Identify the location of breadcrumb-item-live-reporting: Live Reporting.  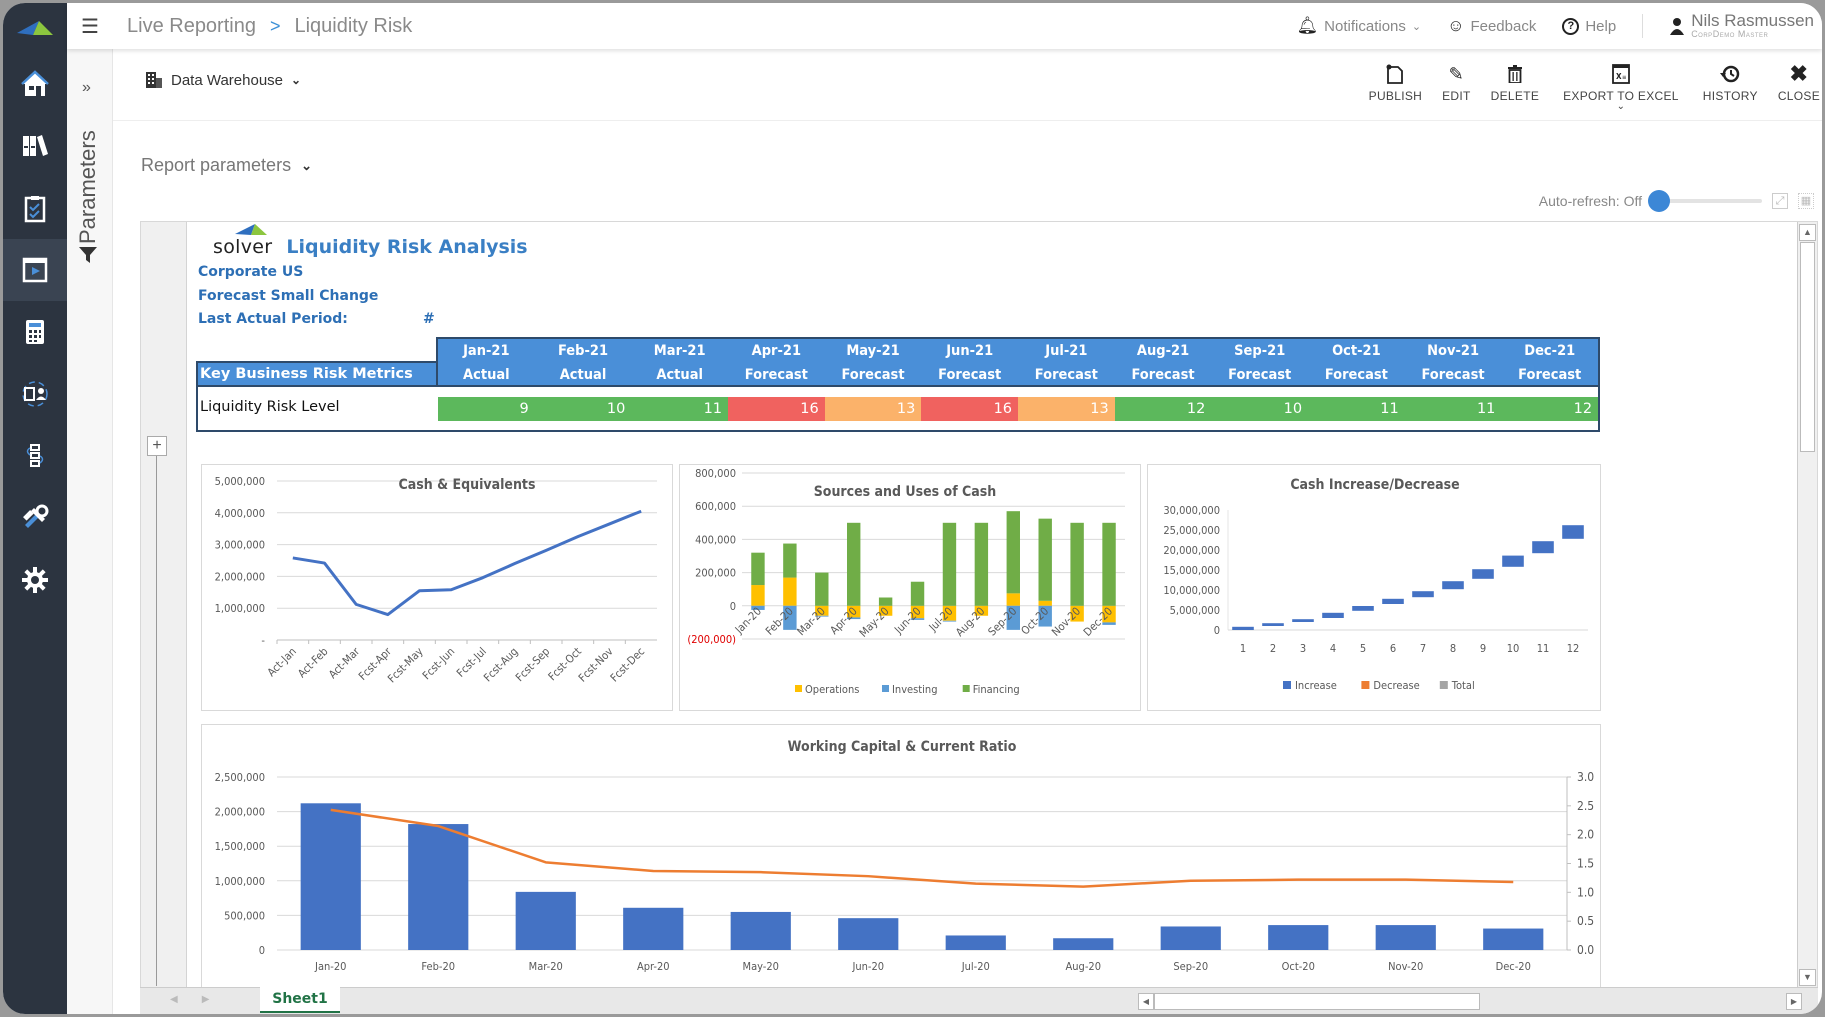
(191, 26).